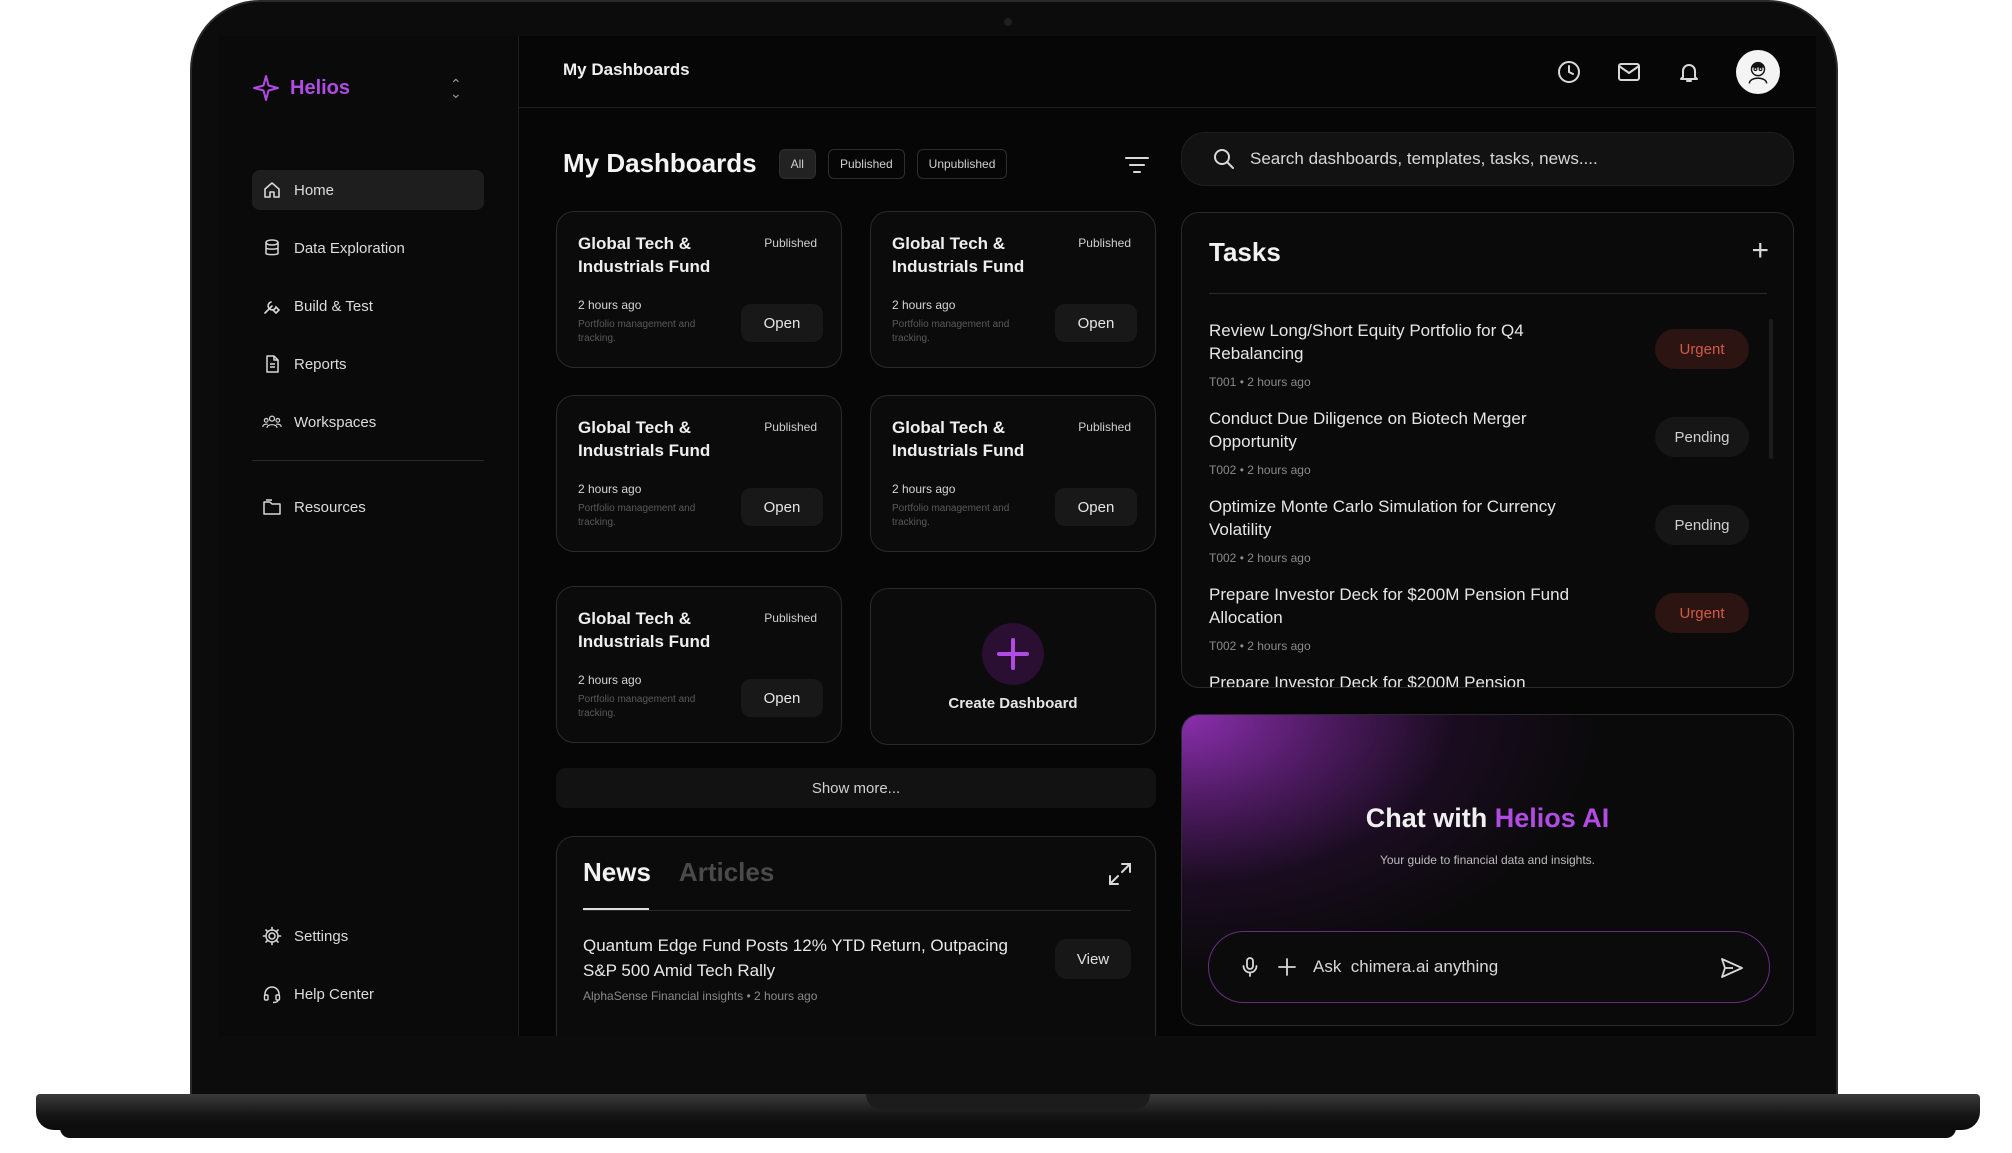 The width and height of the screenshot is (2012, 1153). I want to click on chat-input, so click(1503, 967).